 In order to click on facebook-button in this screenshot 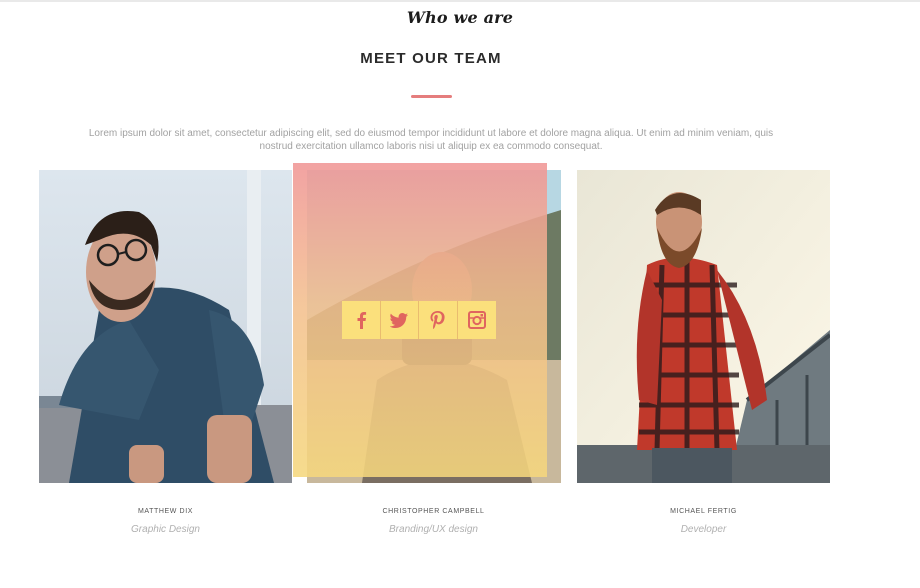, I will do `click(361, 320)`.